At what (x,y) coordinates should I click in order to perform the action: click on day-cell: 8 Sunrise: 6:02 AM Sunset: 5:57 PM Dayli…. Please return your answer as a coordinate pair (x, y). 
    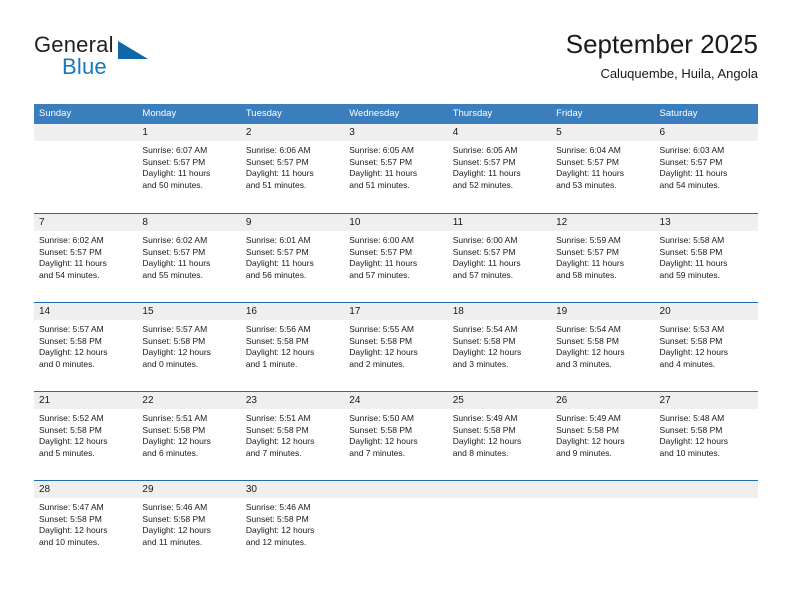
    Looking at the image, I should click on (189, 258).